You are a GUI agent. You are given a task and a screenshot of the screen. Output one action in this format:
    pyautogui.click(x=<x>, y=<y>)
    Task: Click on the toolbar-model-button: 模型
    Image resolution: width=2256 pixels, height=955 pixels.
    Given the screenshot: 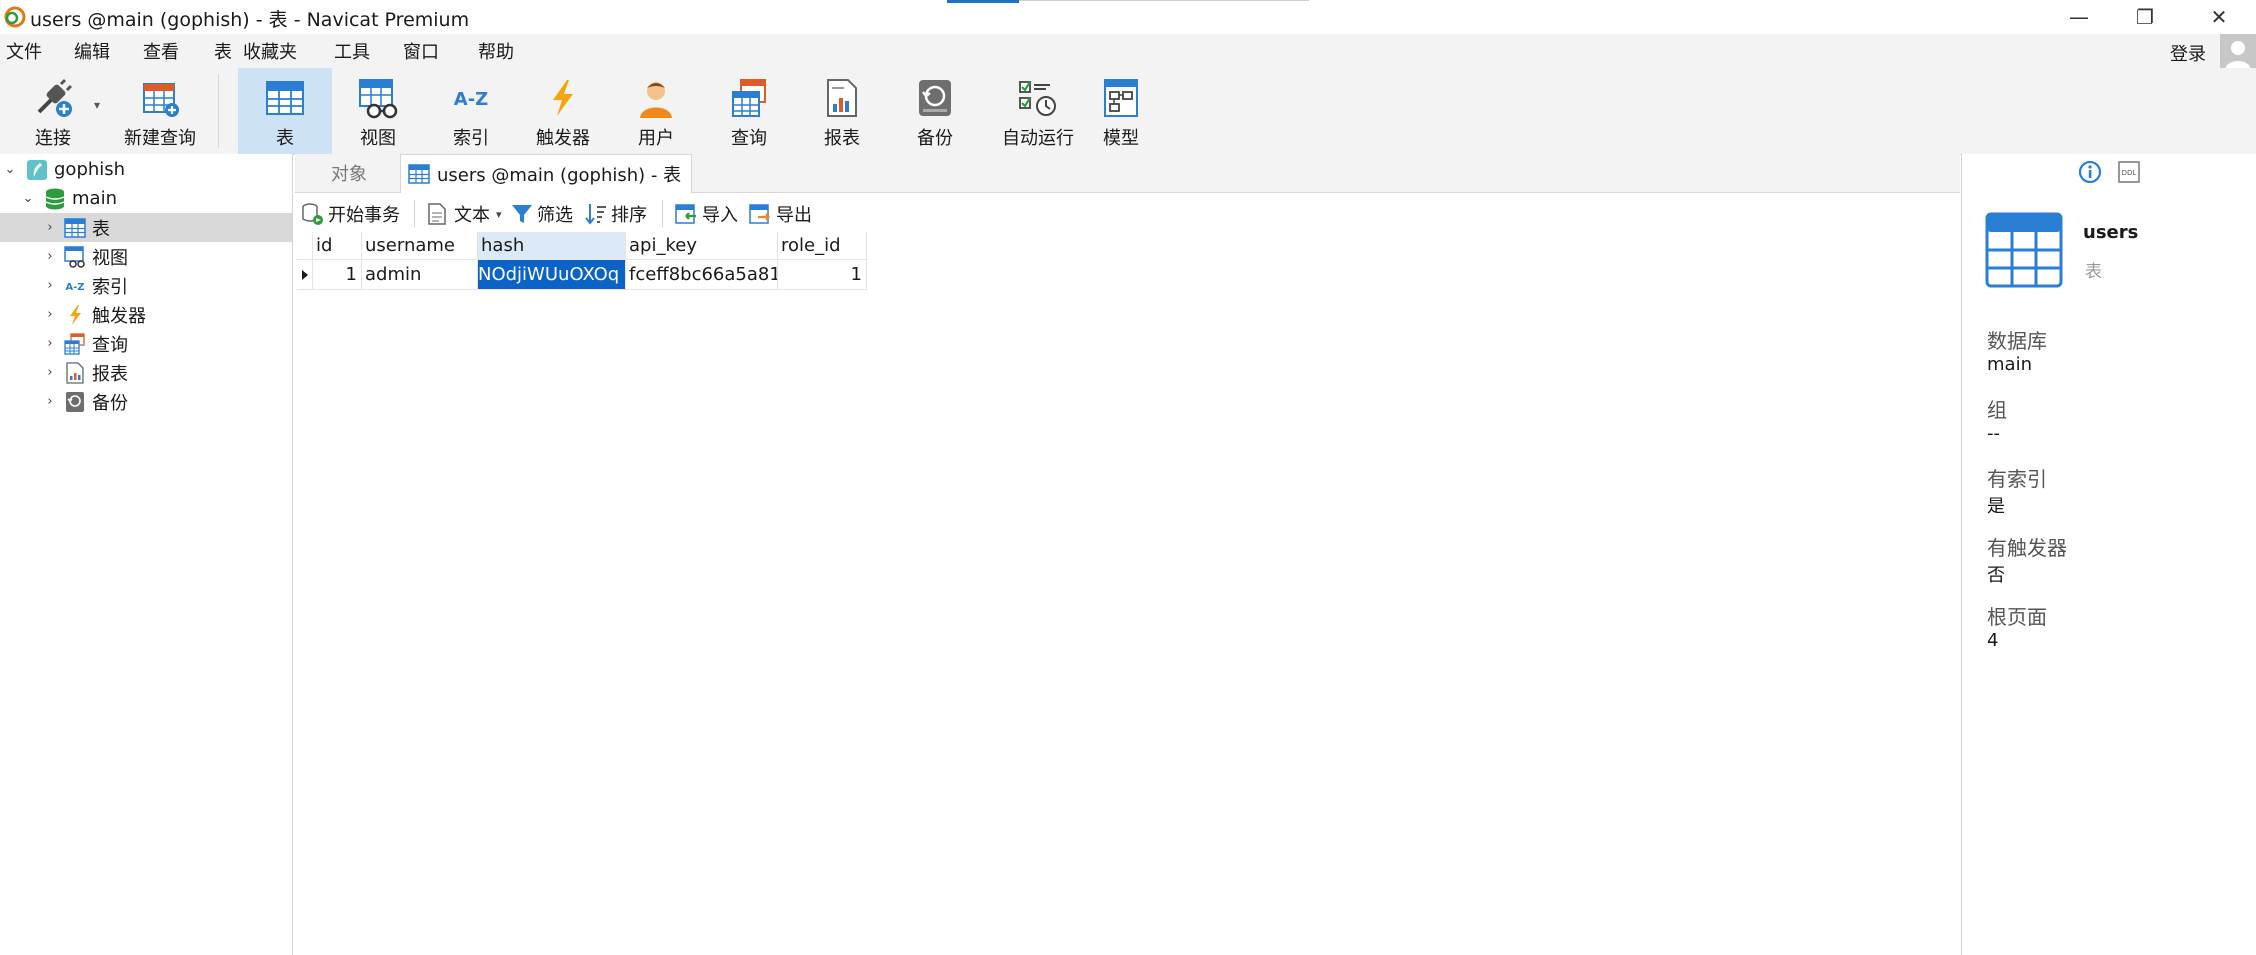 What is the action you would take?
    pyautogui.click(x=1121, y=111)
    